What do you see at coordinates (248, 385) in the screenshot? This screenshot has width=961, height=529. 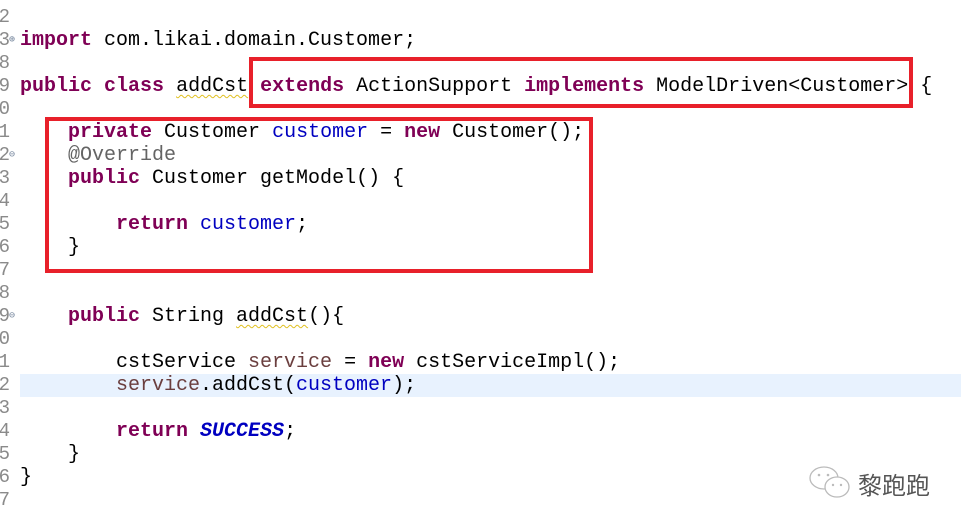 I see `method-call: .addCst(` at bounding box center [248, 385].